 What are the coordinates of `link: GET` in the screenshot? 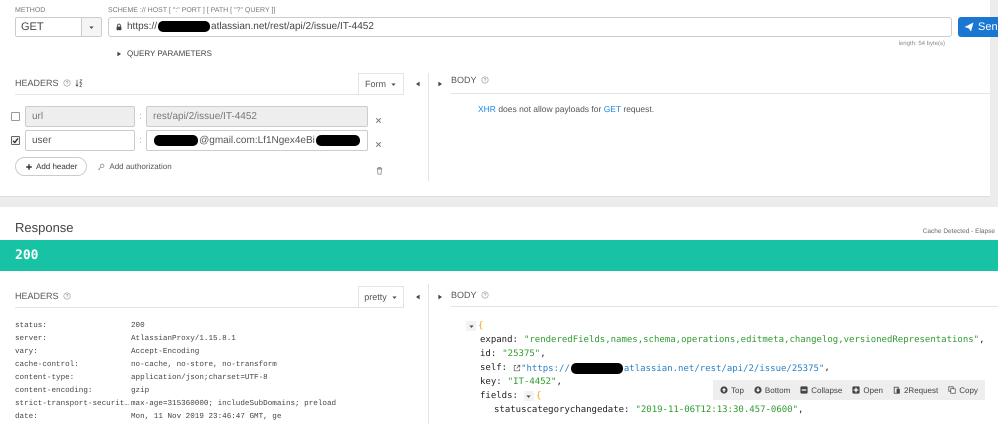 It's located at (613, 109).